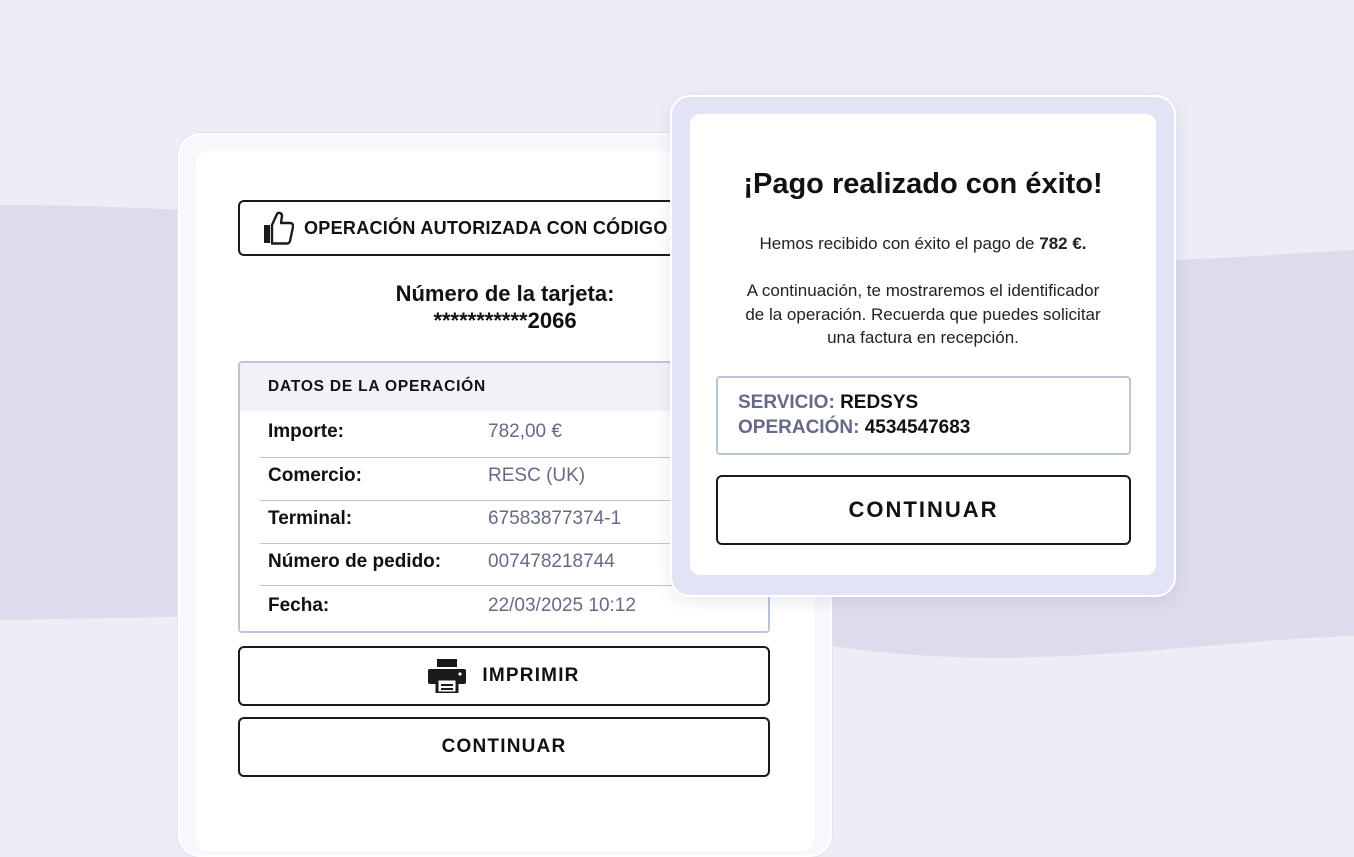  Describe the element at coordinates (447, 676) in the screenshot. I see `printer-icon` at that location.